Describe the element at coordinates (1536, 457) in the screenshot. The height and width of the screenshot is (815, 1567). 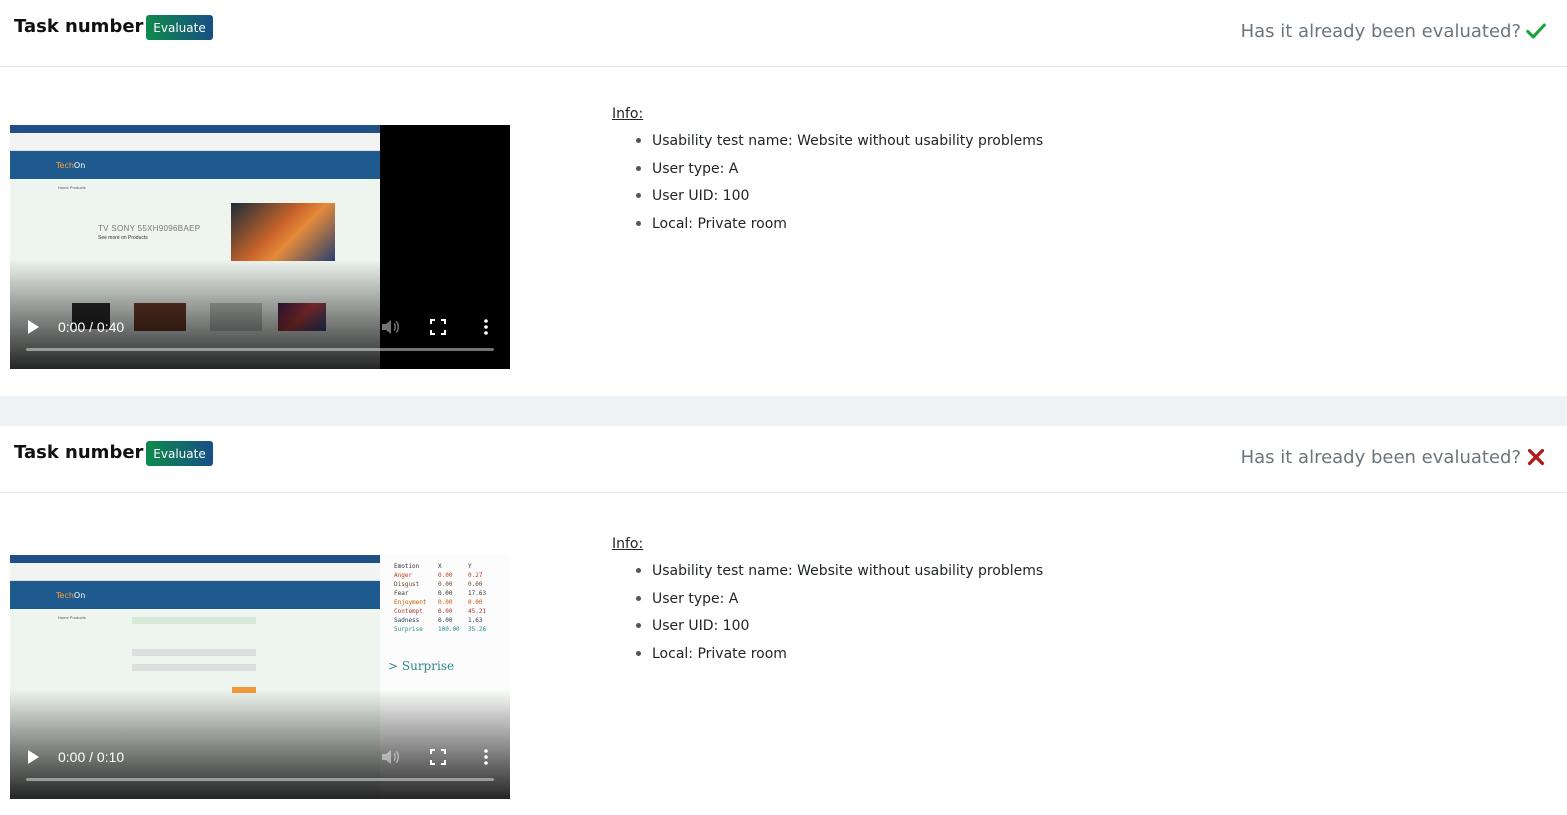
I see `cross-icon` at that location.